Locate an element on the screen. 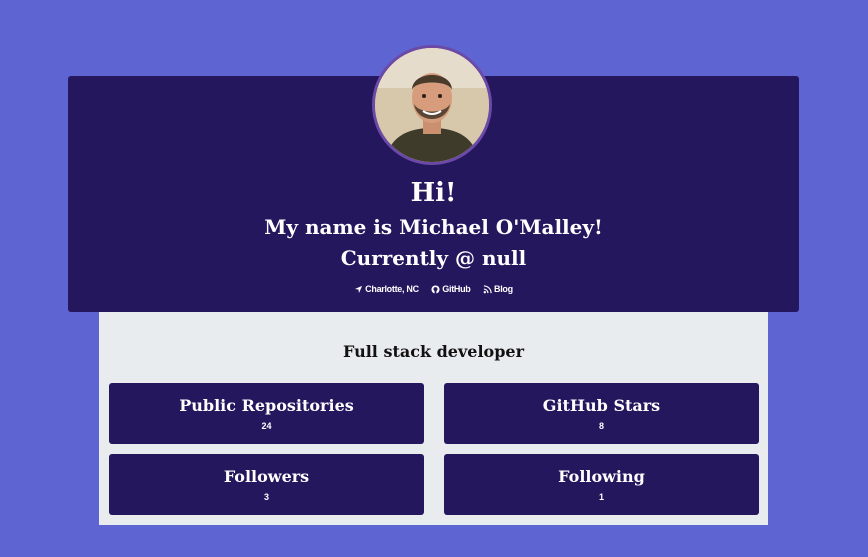 The height and width of the screenshot is (557, 868). name-heading: My name is Michael O'Malley! is located at coordinates (433, 227).